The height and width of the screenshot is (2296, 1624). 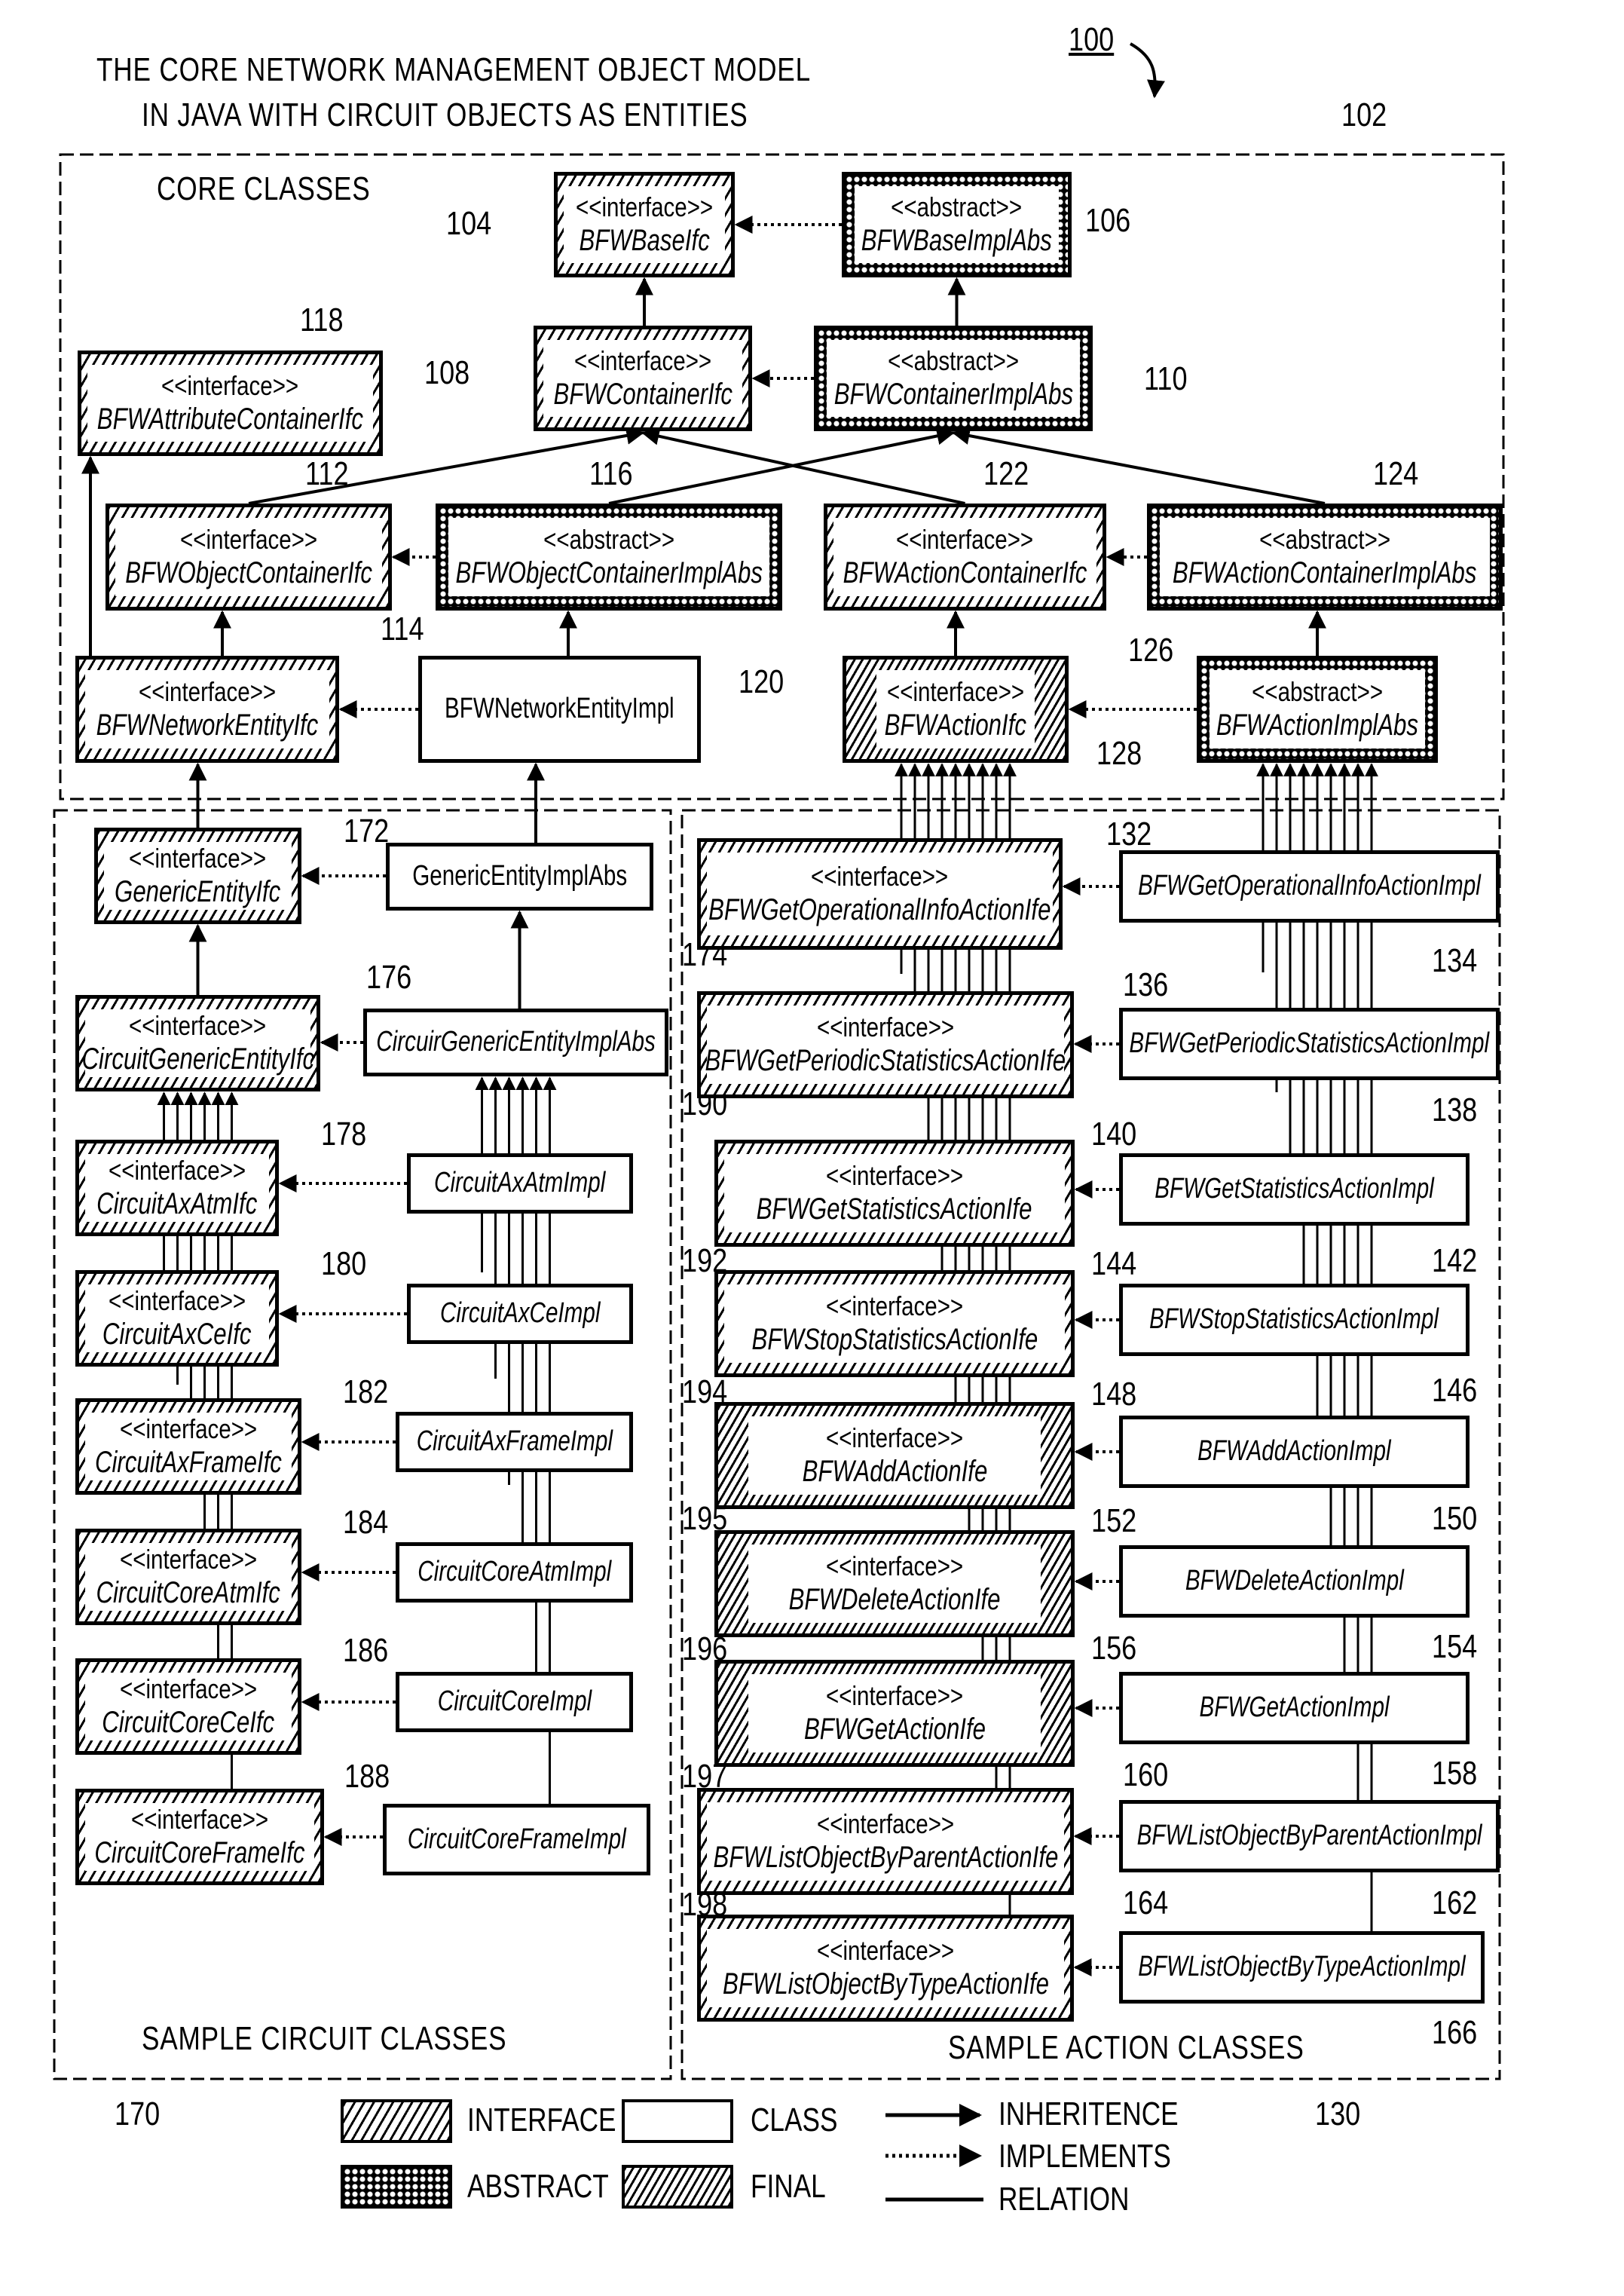 I want to click on class-box-148: <<interface>> BFWAddActionIfe, so click(x=895, y=1455).